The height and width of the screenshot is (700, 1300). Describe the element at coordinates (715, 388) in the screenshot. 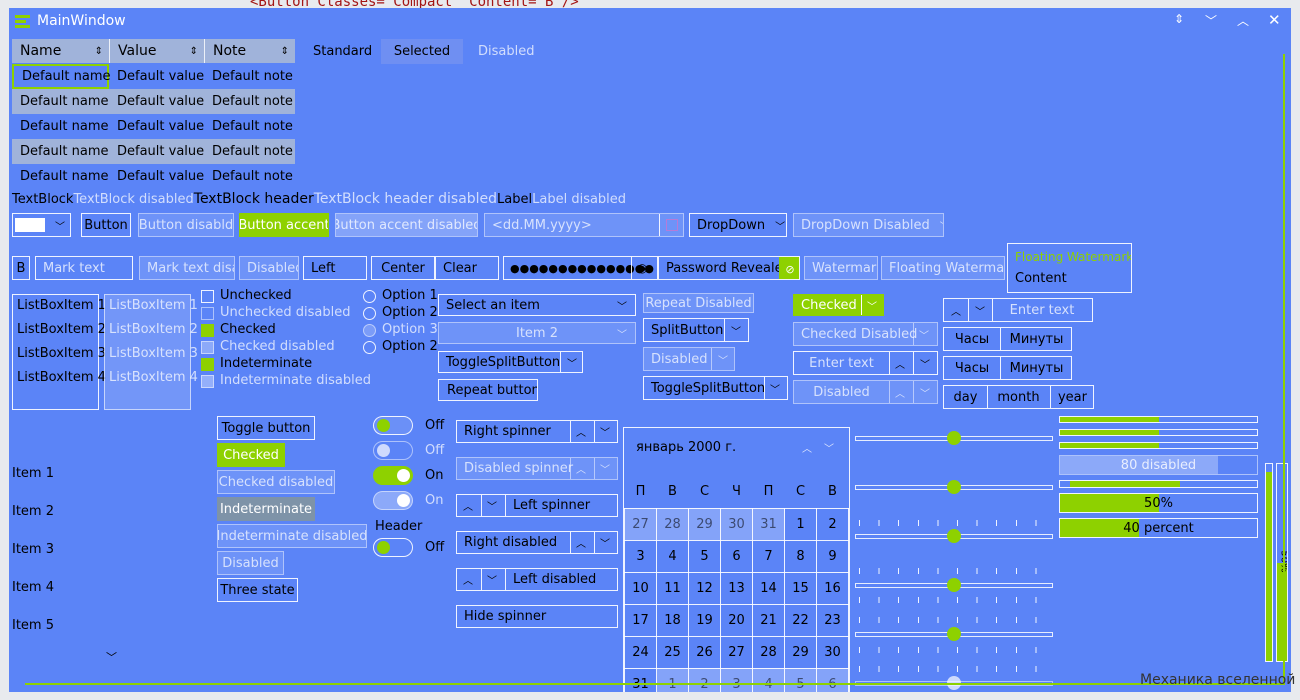

I see `toggle-split-button-2: ToggleSplitButton ﹀` at that location.